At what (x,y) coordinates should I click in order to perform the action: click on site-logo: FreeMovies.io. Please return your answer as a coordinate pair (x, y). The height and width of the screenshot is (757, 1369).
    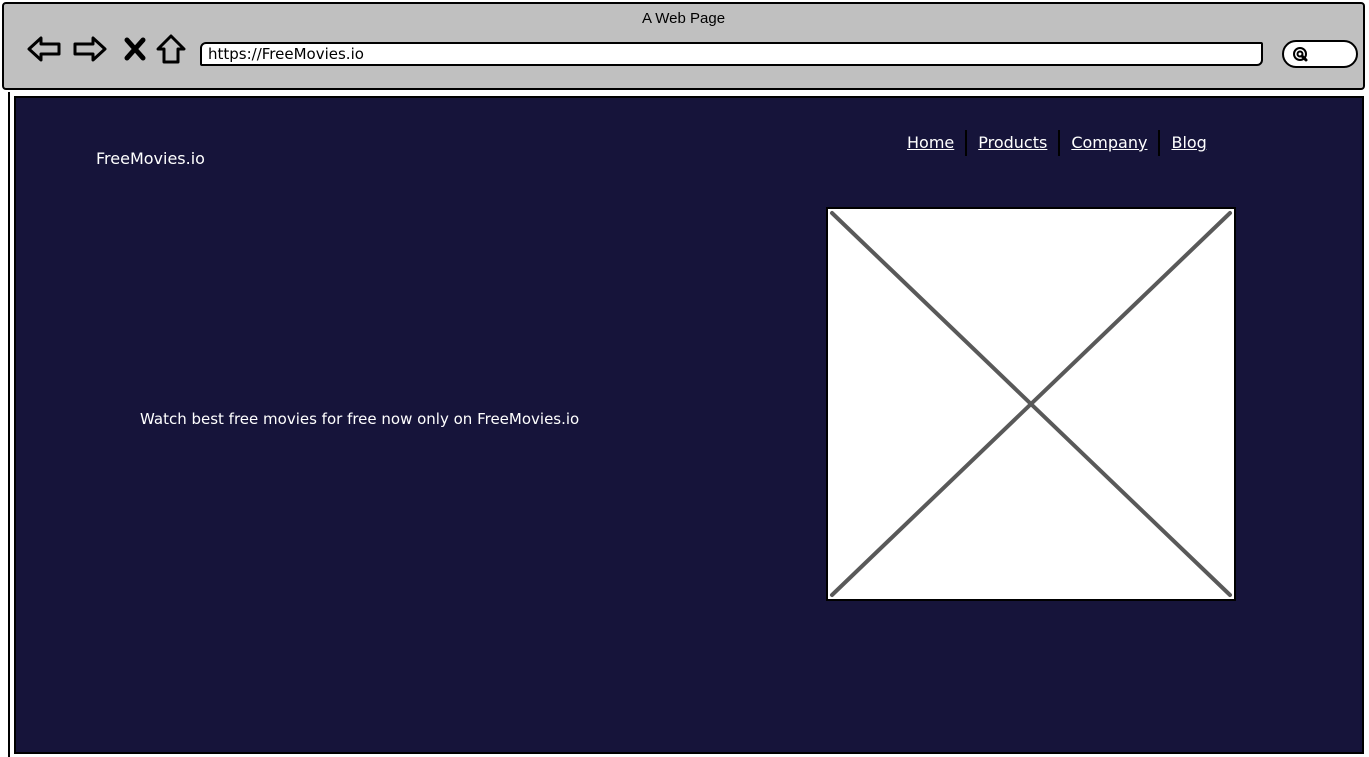
    Looking at the image, I should click on (150, 158).